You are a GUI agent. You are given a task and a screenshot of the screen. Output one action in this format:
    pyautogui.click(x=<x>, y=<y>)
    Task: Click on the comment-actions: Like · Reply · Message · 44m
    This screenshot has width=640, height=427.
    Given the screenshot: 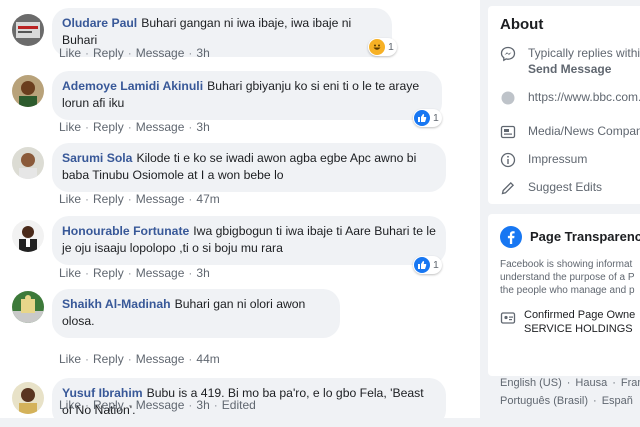 What is the action you would take?
    pyautogui.click(x=139, y=359)
    